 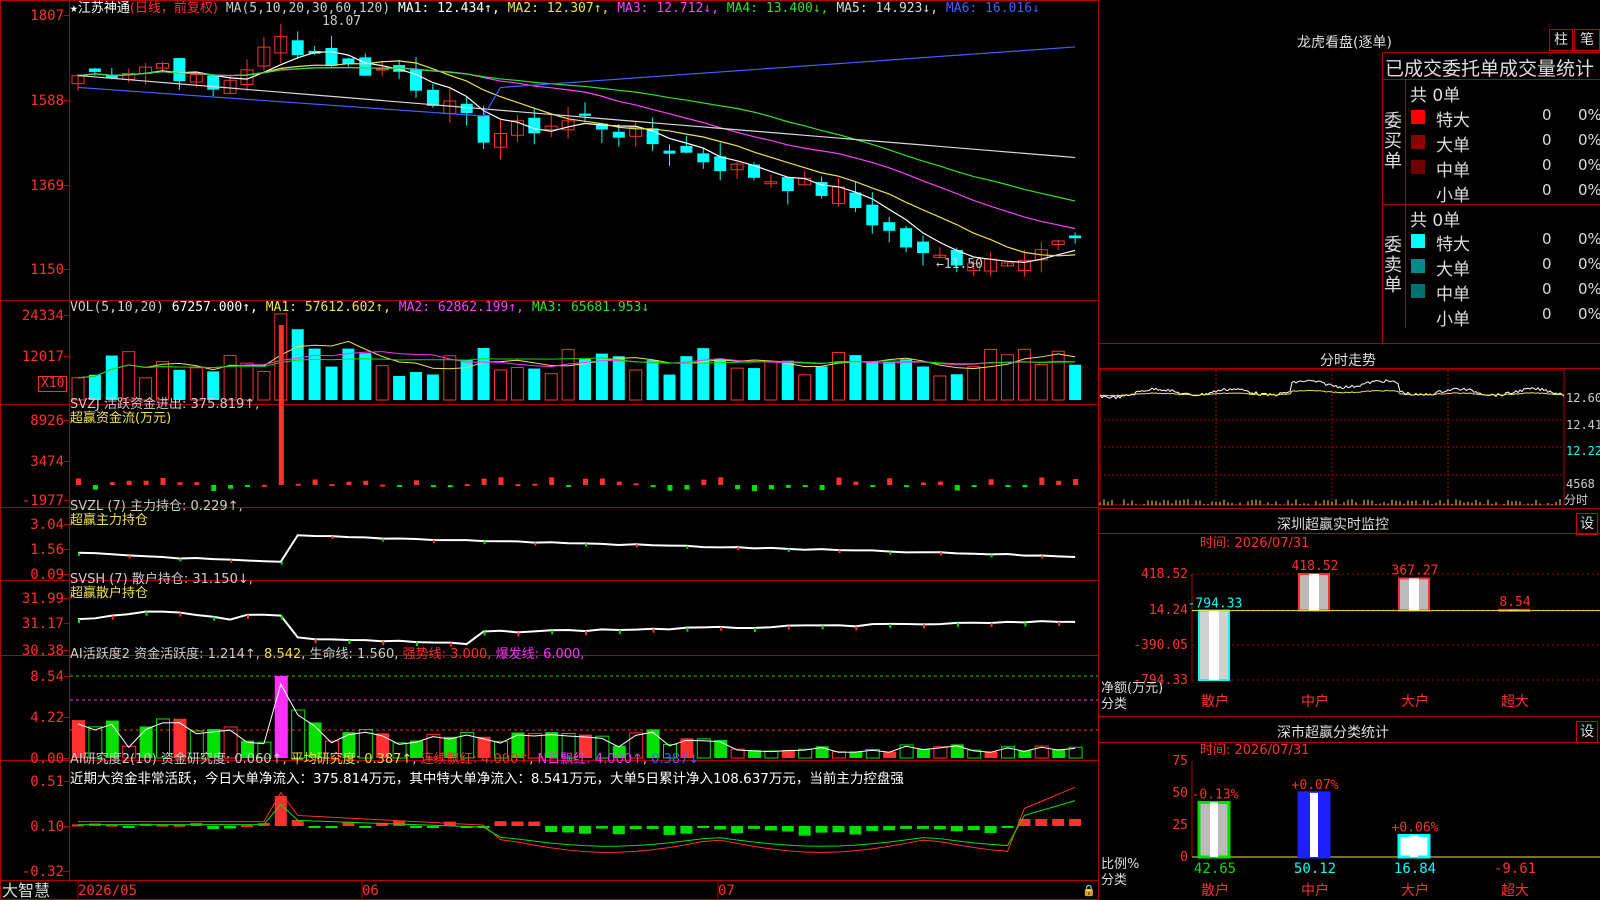 What do you see at coordinates (1180, 761) in the screenshot?
I see `classify-tick-0: 75` at bounding box center [1180, 761].